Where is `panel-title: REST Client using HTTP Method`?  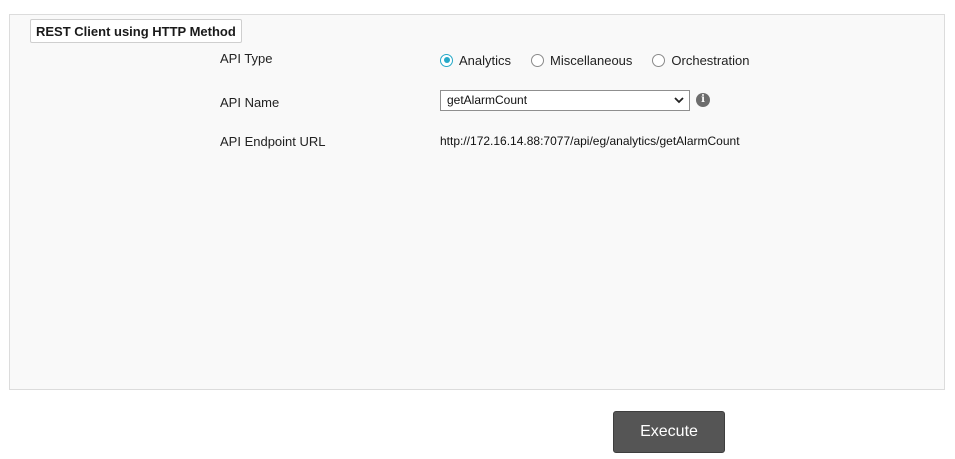 panel-title: REST Client using HTTP Method is located at coordinates (136, 31).